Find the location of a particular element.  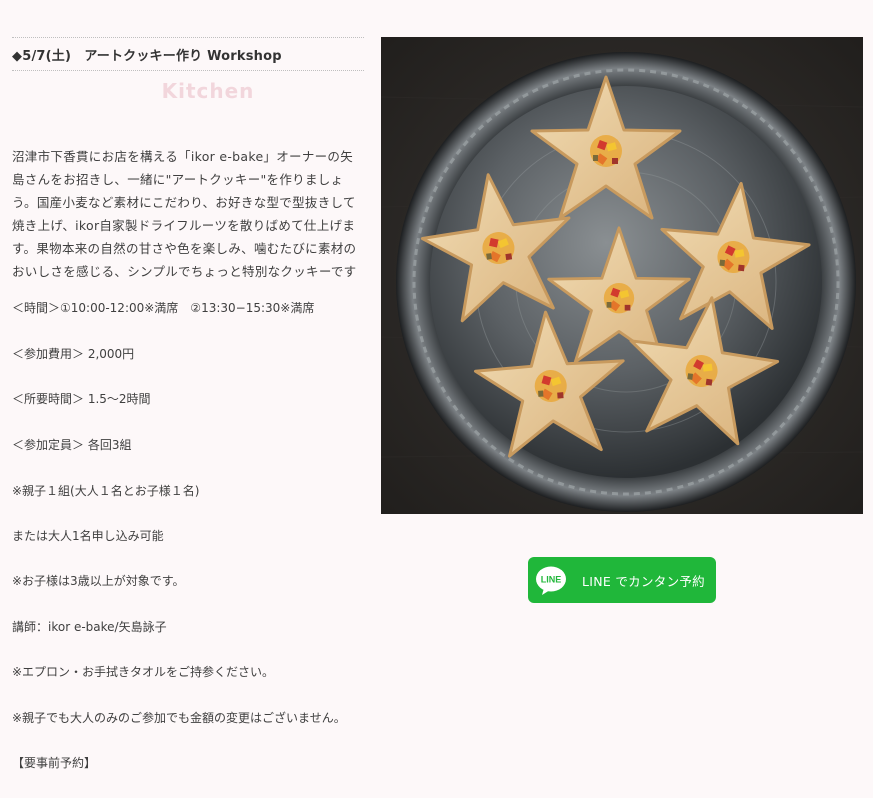

note-parent-child: ※親子１組(大人１名とお子様１名) is located at coordinates (106, 491).